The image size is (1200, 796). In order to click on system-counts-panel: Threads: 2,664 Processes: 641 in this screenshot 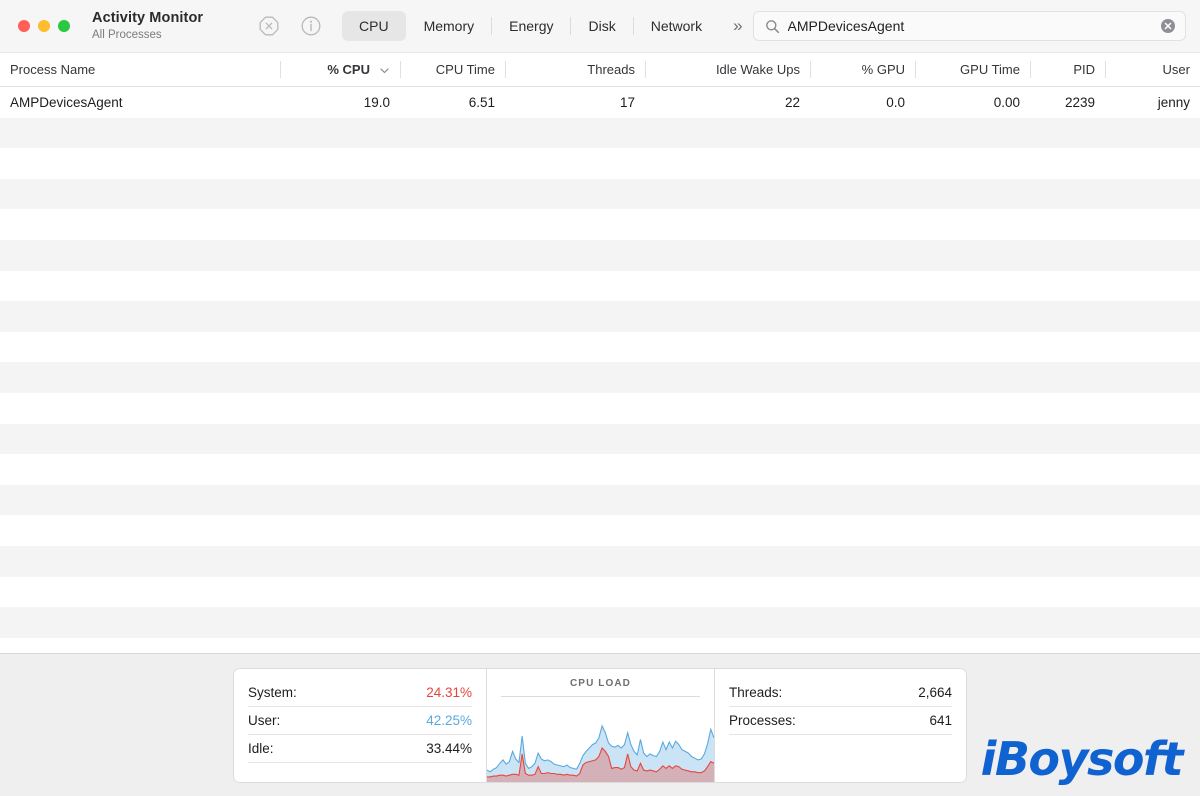, I will do `click(840, 725)`.